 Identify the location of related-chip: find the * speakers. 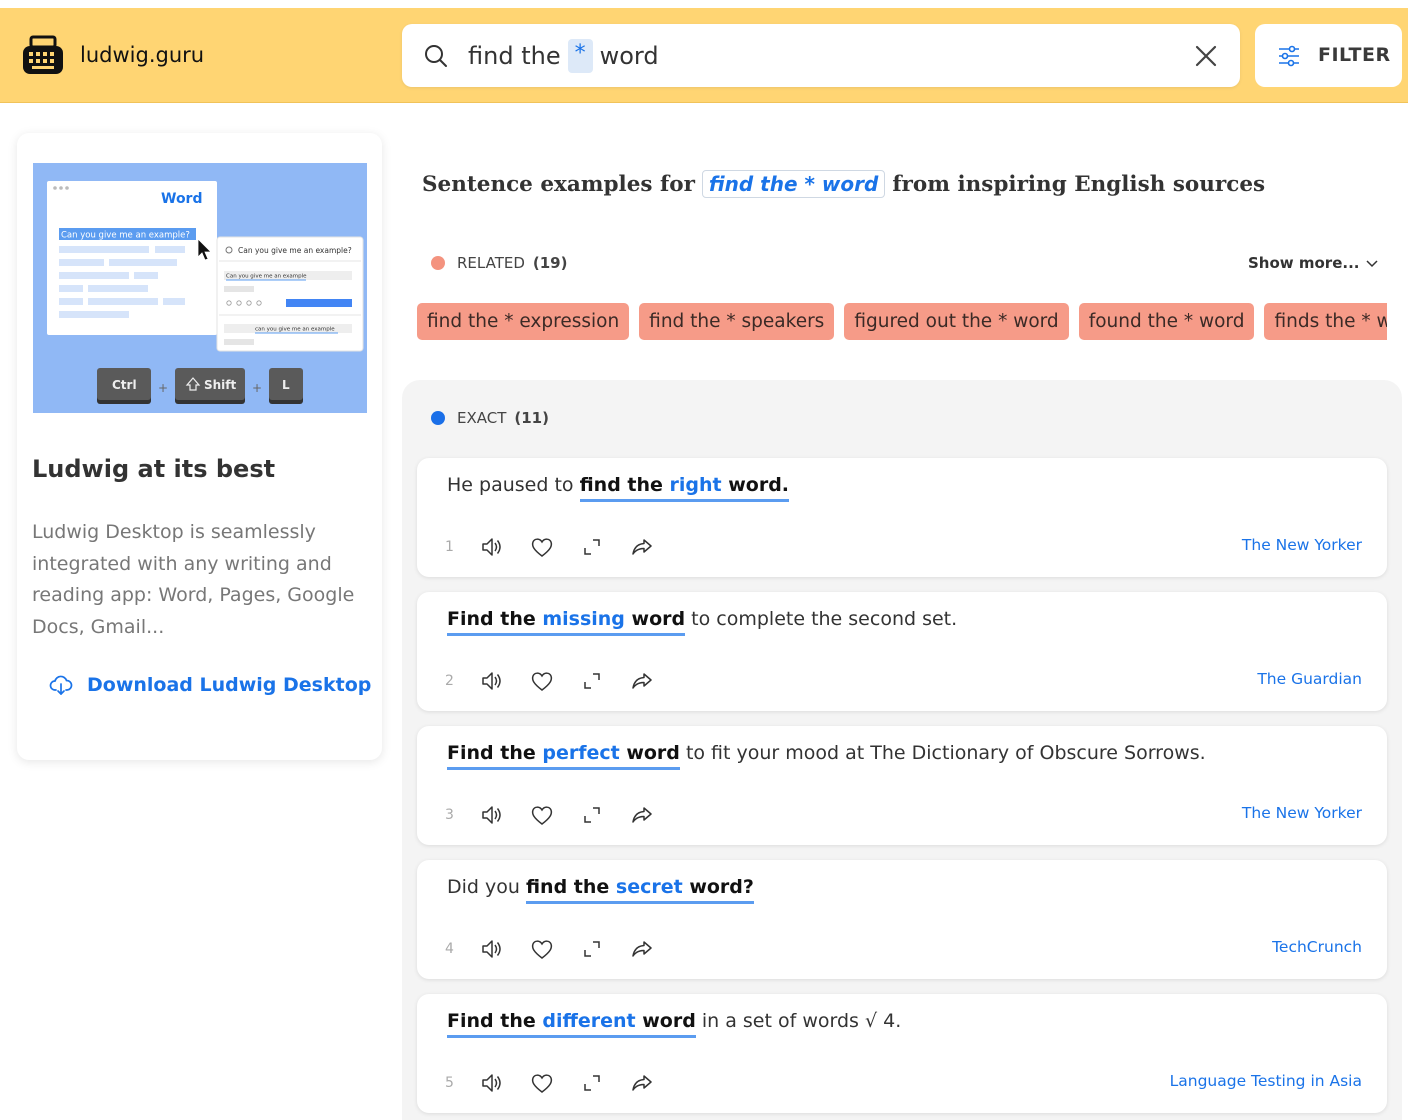
(737, 321).